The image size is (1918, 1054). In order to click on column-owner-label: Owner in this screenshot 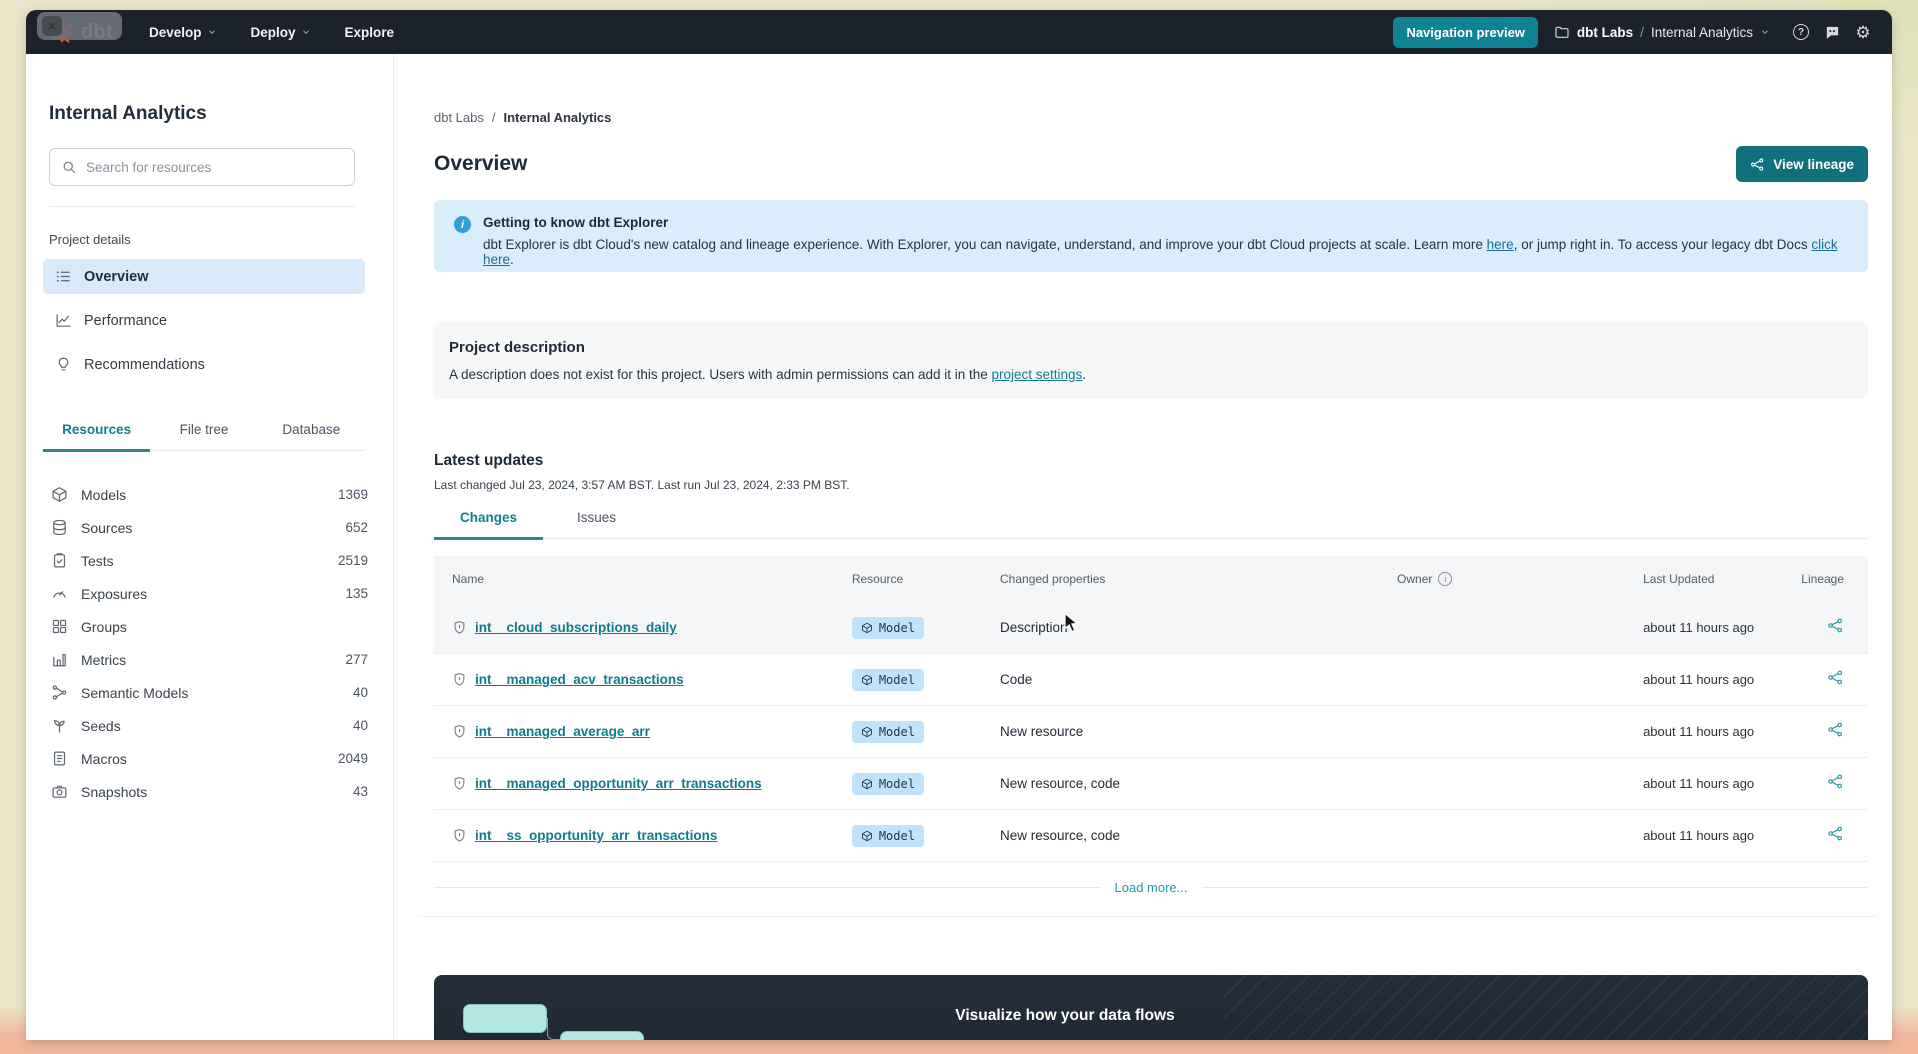, I will do `click(1415, 579)`.